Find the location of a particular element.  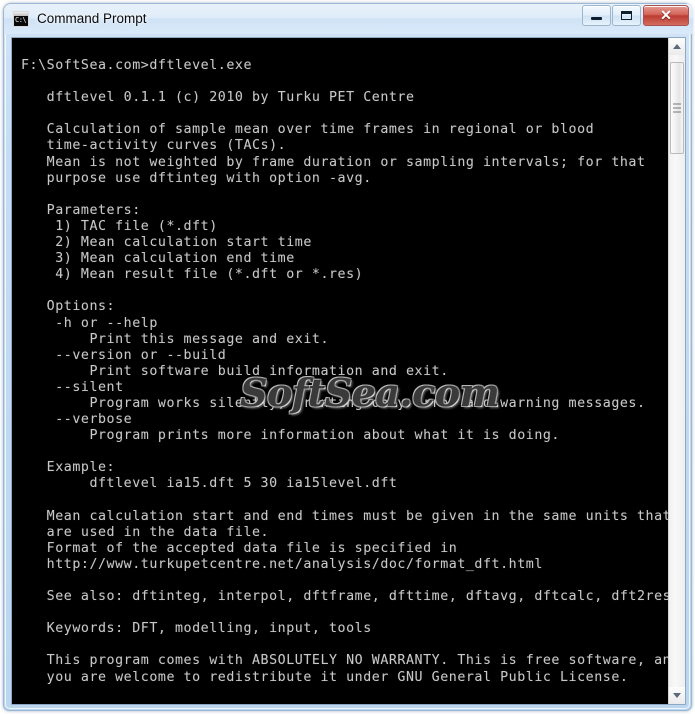

scroll-up-arrow-icon is located at coordinates (677, 46).